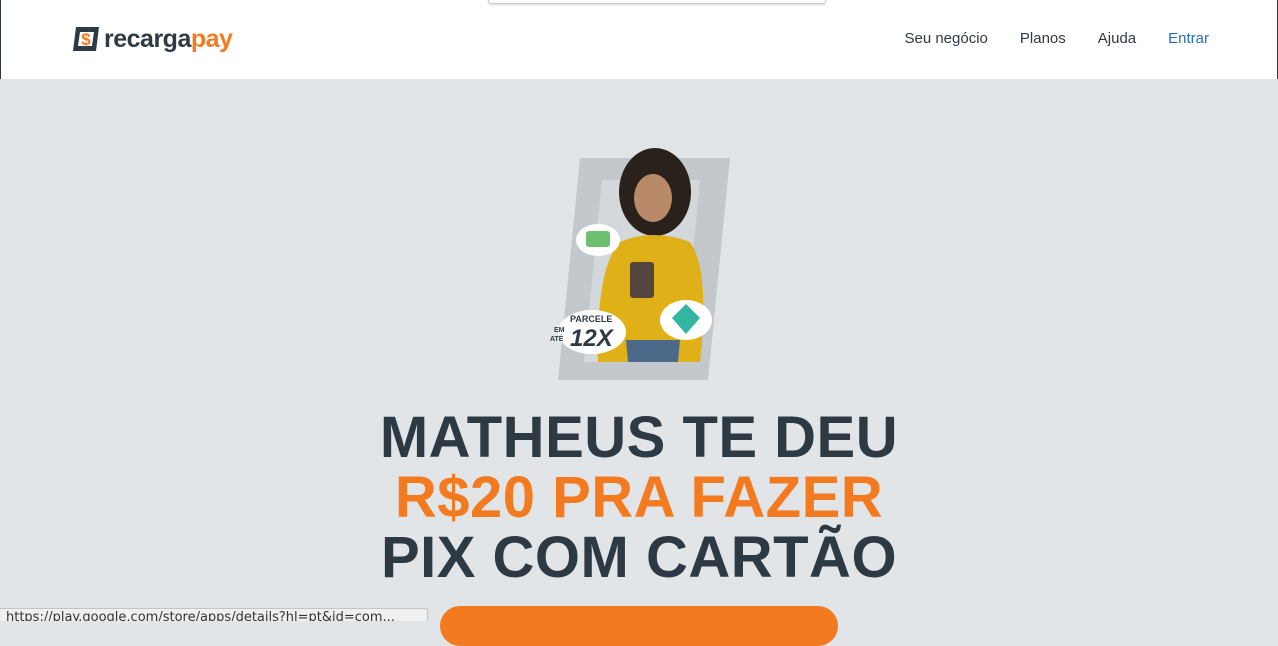 This screenshot has width=1278, height=646. What do you see at coordinates (639, 497) in the screenshot?
I see `headline-line2: R$20 PRA FAZER` at bounding box center [639, 497].